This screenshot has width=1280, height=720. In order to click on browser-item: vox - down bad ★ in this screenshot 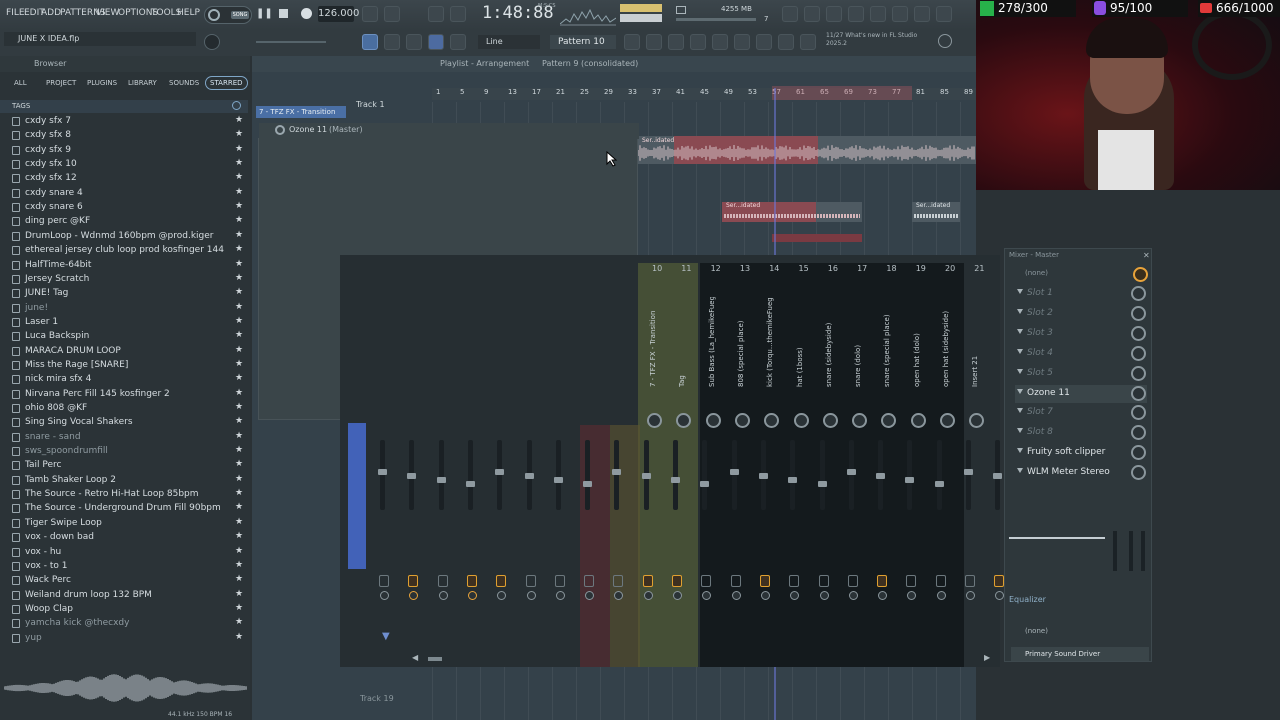, I will do `click(124, 538)`.